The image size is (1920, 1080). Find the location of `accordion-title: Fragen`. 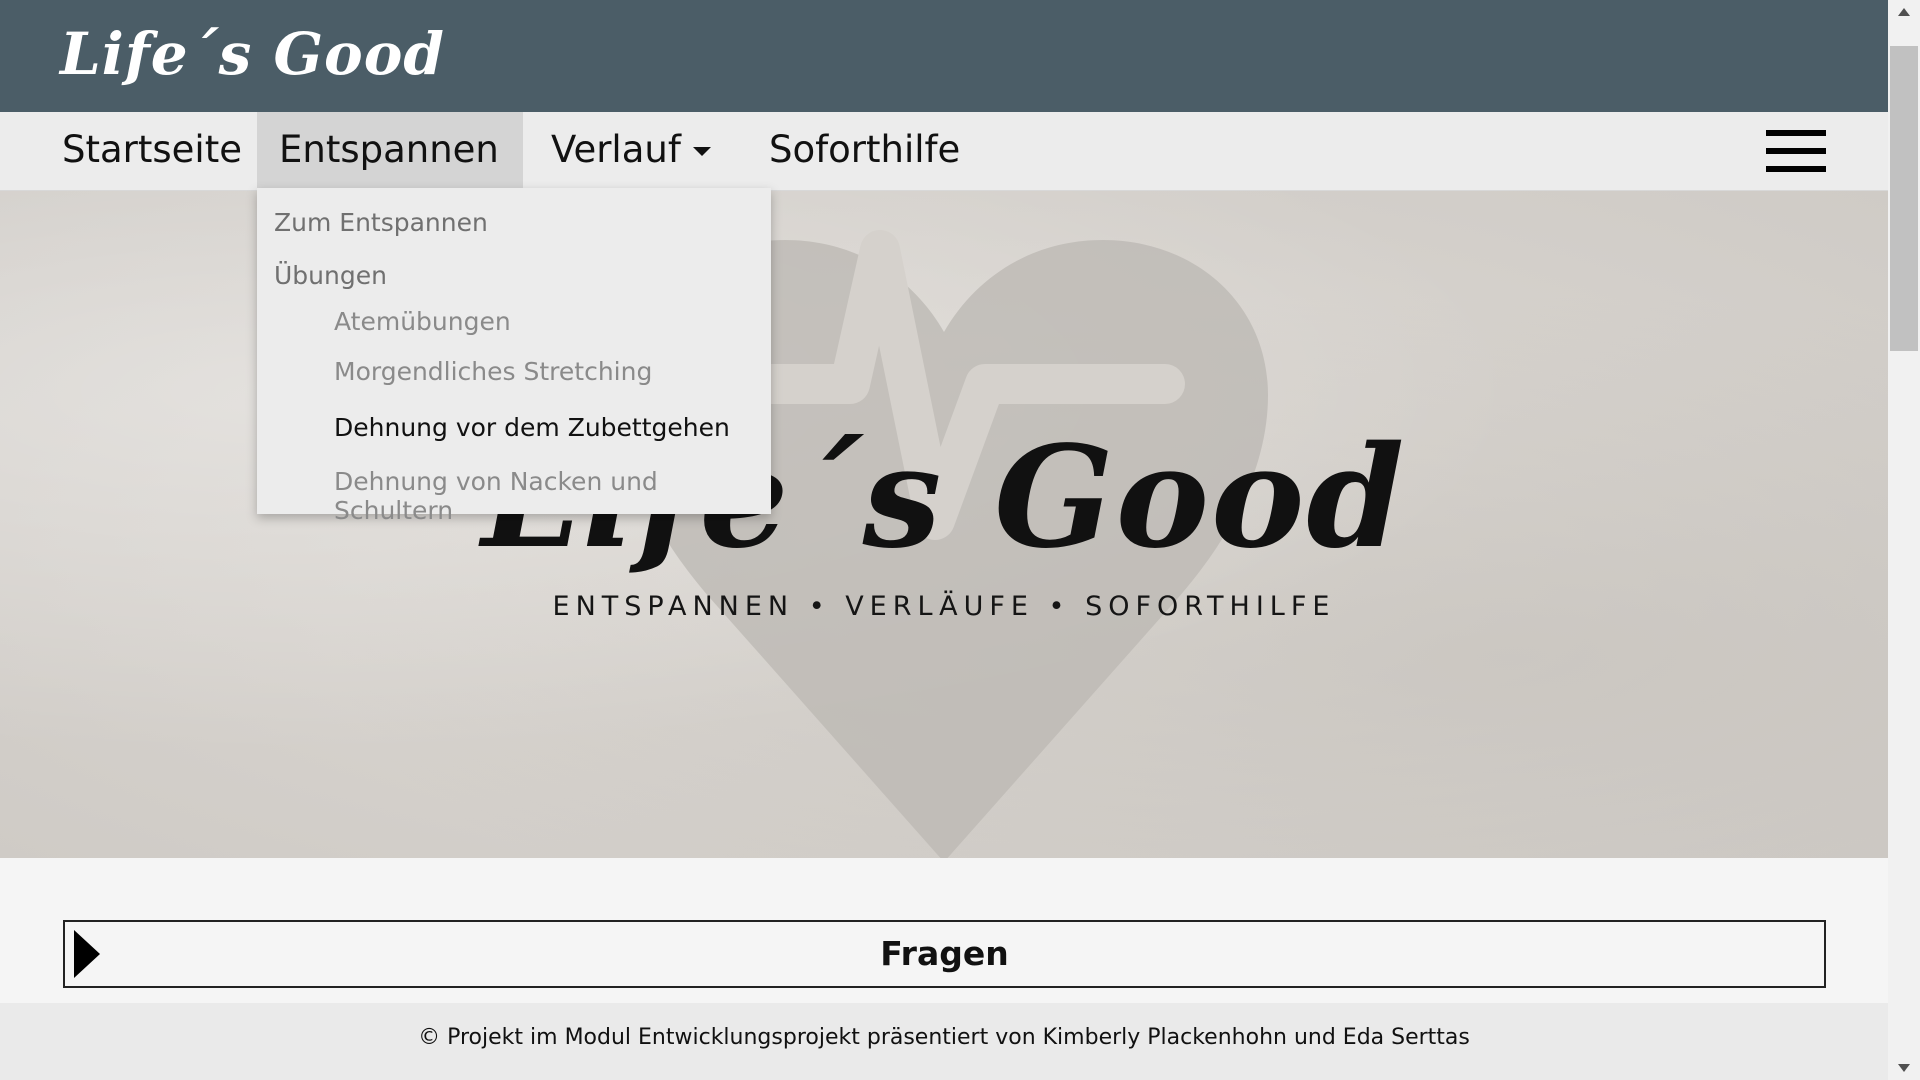

accordion-title: Fragen is located at coordinates (944, 953).